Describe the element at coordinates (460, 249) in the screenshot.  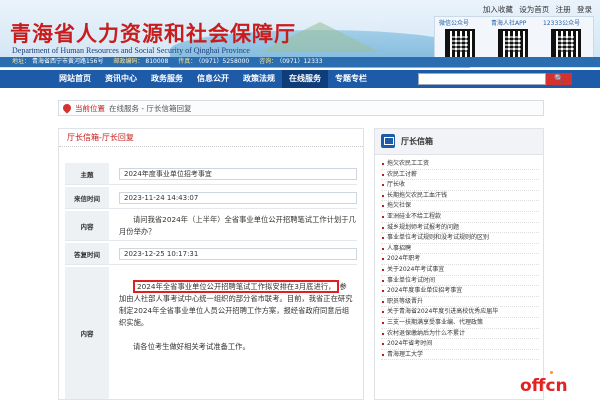
I see `sidebar-item: 人事招聘` at that location.